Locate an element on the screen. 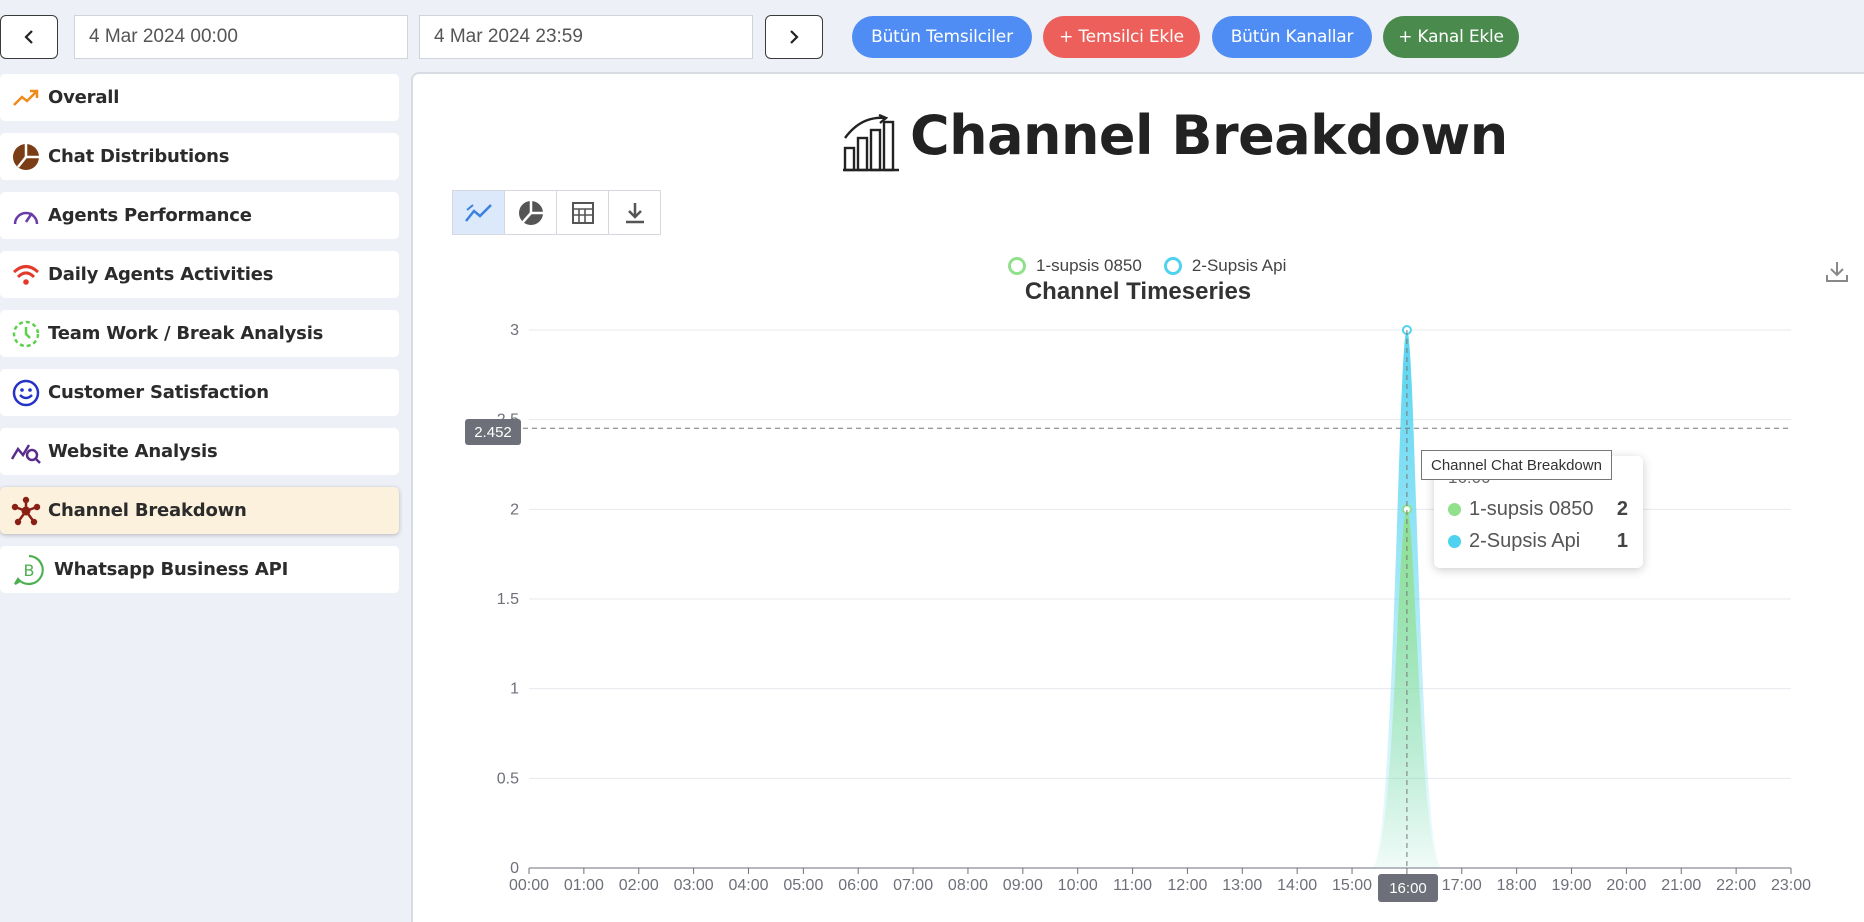  sidebar-item-website-analysis: Website Analysis is located at coordinates (199, 451).